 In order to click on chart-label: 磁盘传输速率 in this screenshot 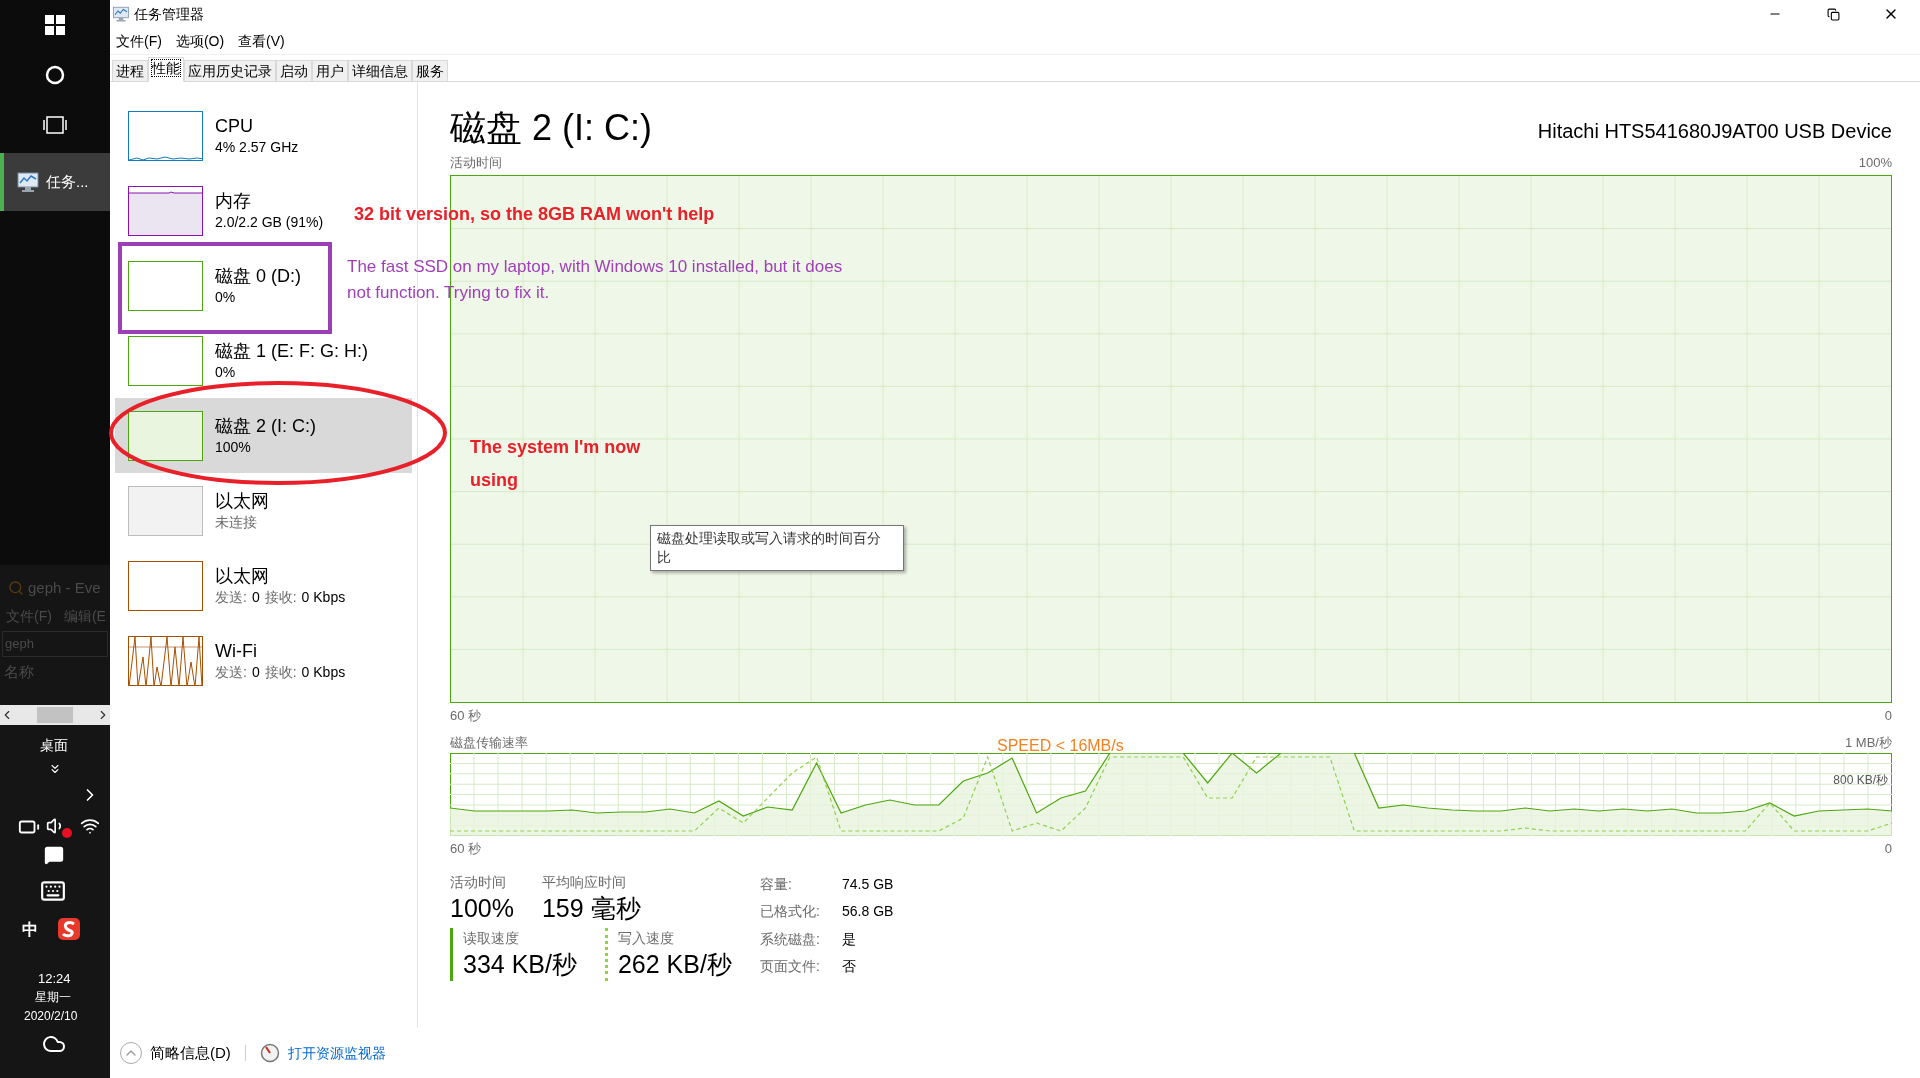, I will do `click(489, 743)`.